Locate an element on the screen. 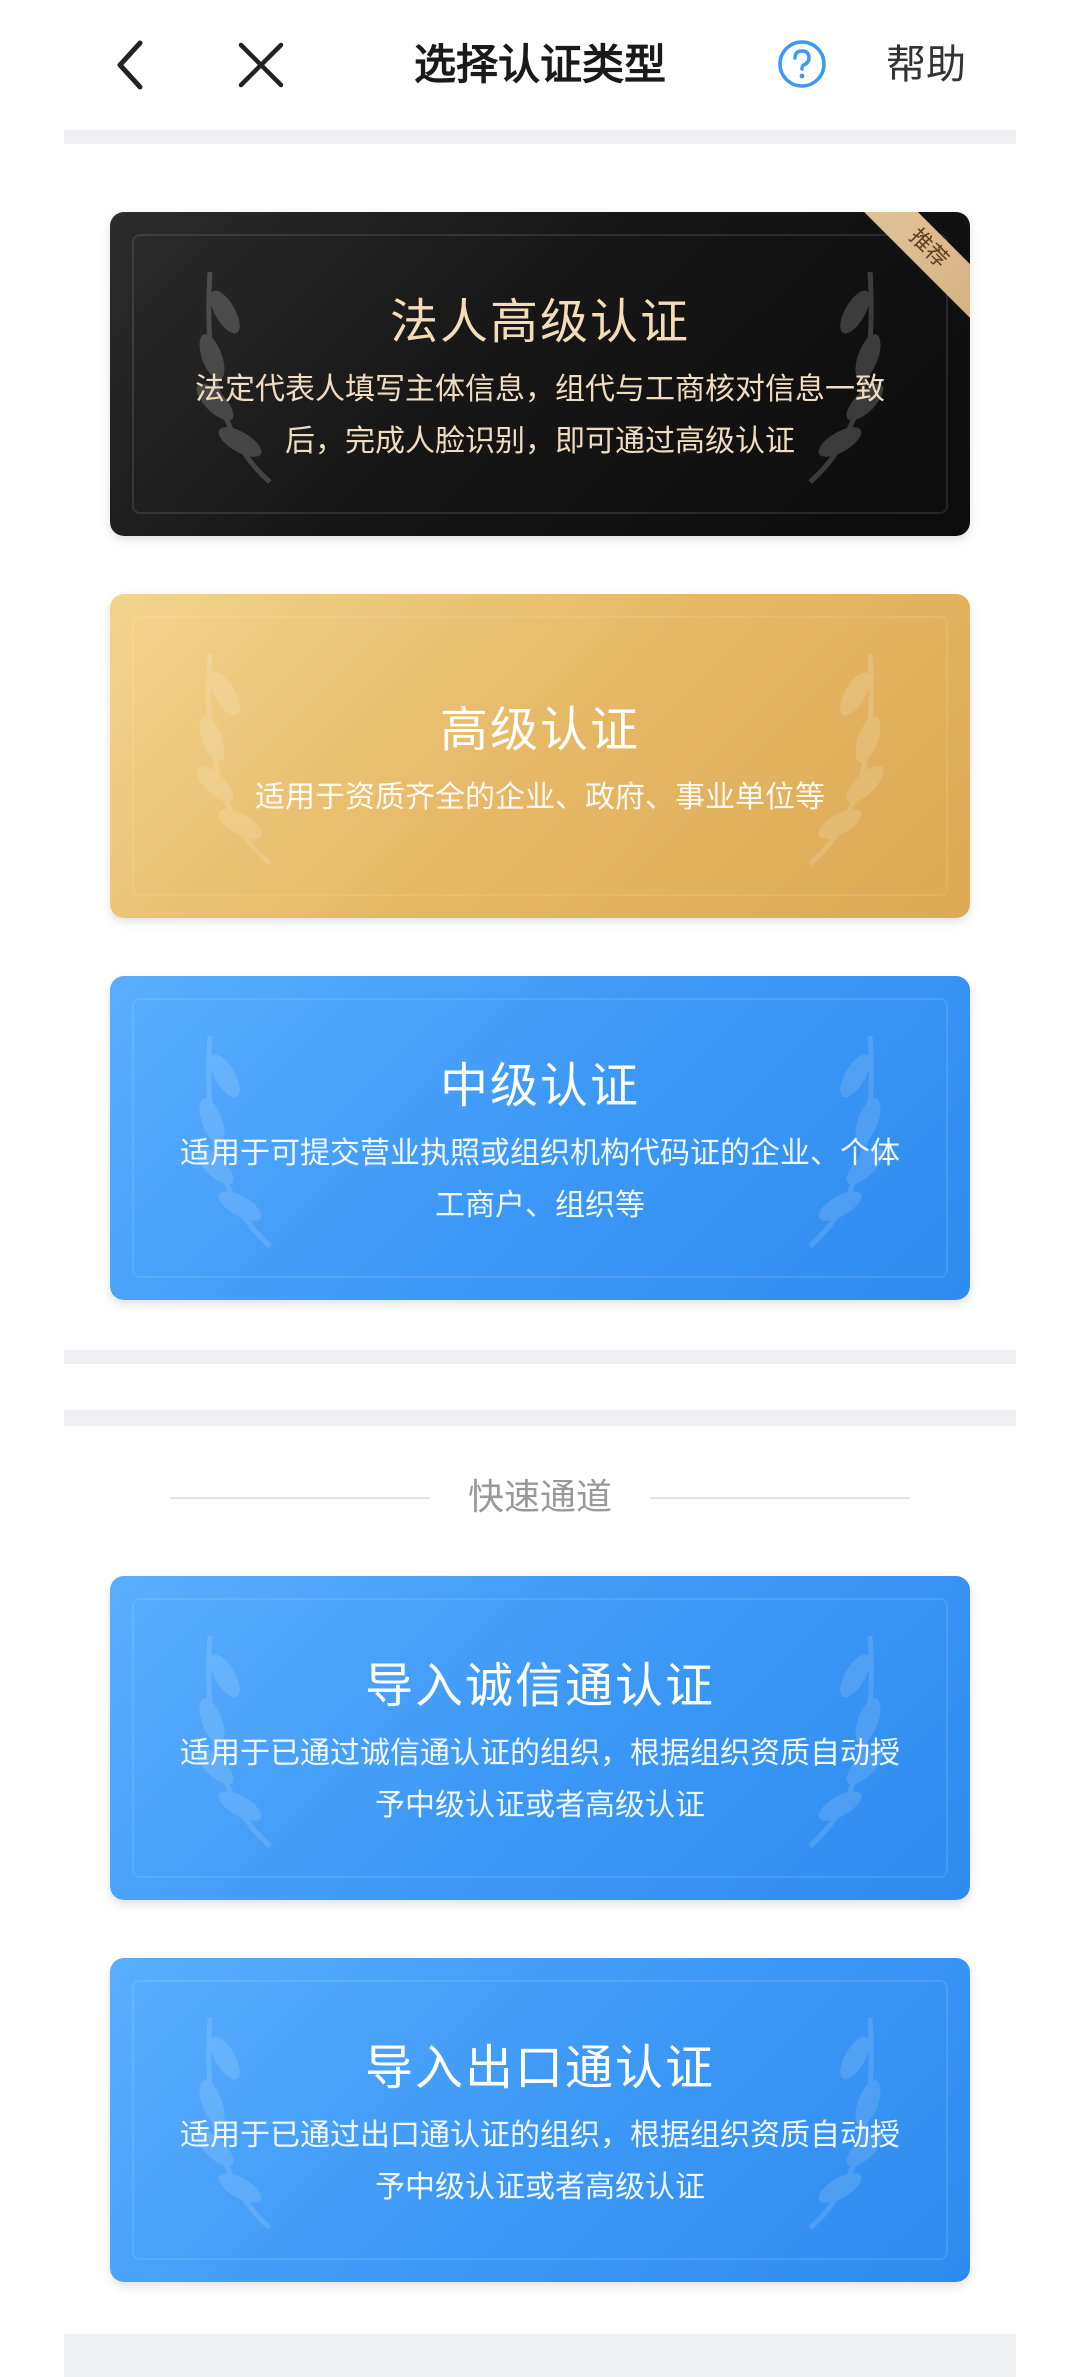  page-title: 选择认证类型 is located at coordinates (539, 64).